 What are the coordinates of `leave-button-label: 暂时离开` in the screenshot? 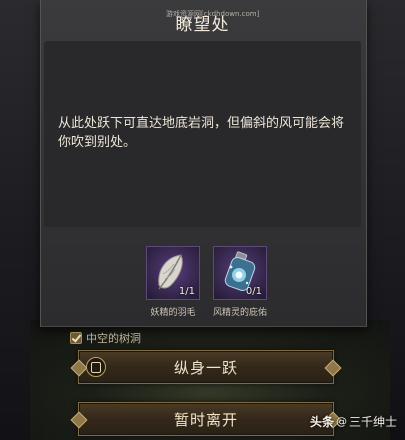 It's located at (205, 419).